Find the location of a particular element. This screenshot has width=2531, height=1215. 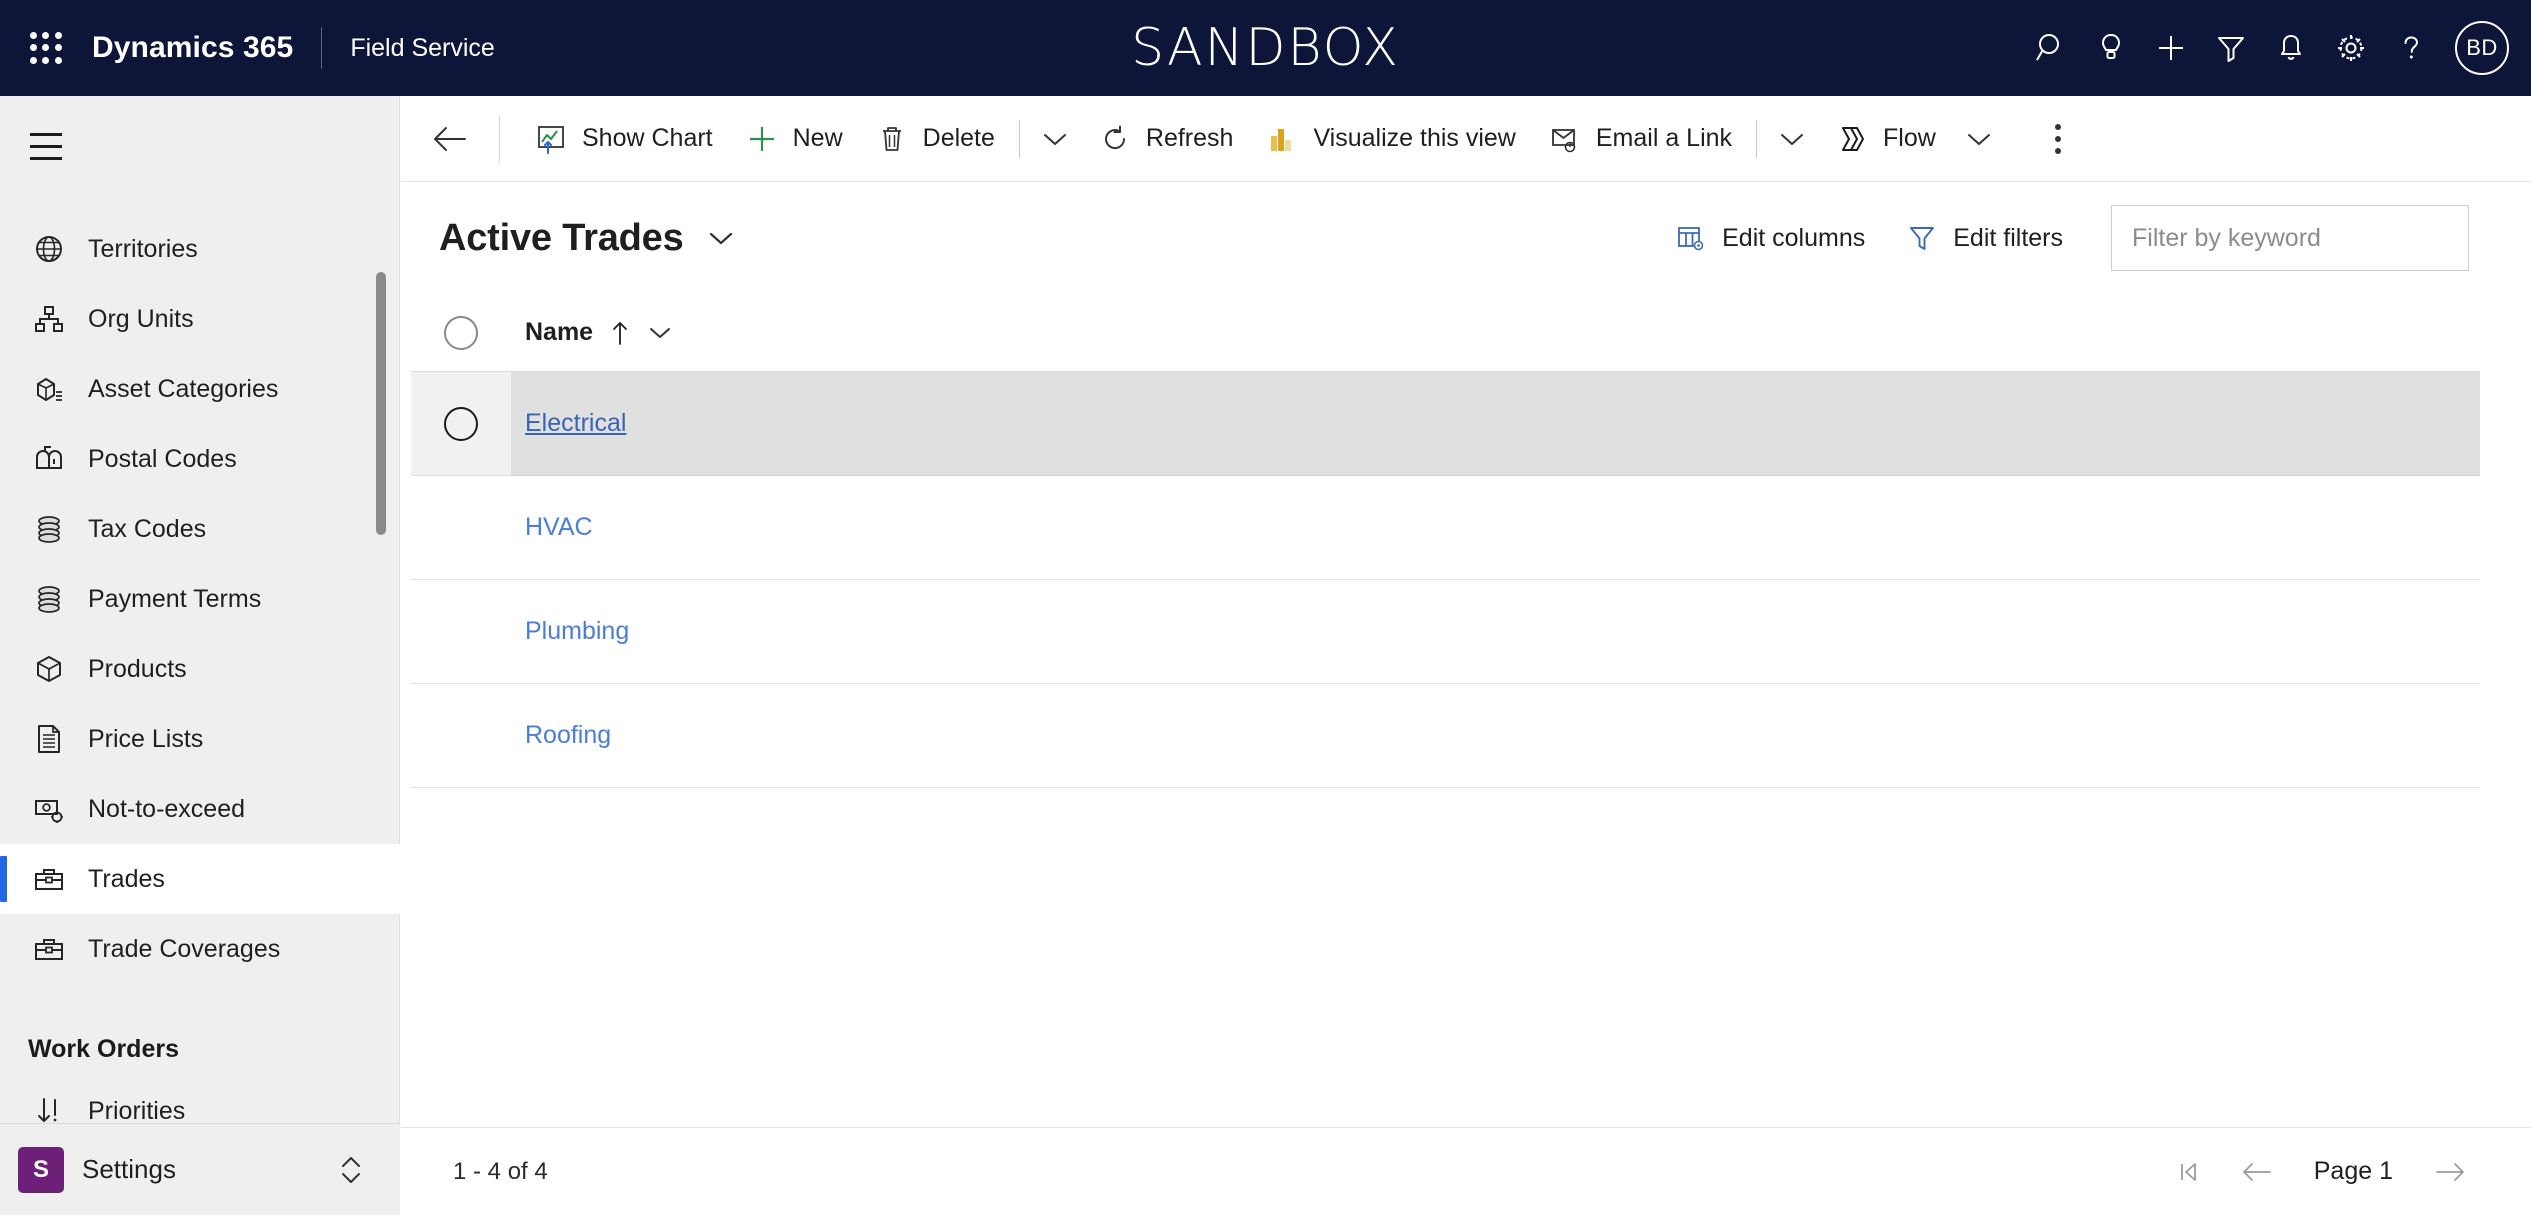

sidebar-item-asset-categories: Asset Categories is located at coordinates (200, 389).